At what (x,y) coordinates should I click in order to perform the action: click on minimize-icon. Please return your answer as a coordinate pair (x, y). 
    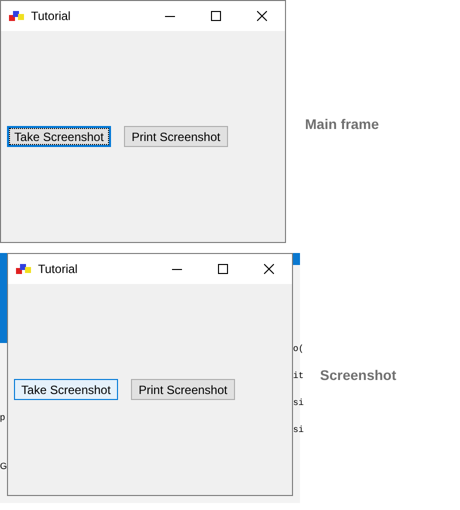
    Looking at the image, I should click on (177, 269).